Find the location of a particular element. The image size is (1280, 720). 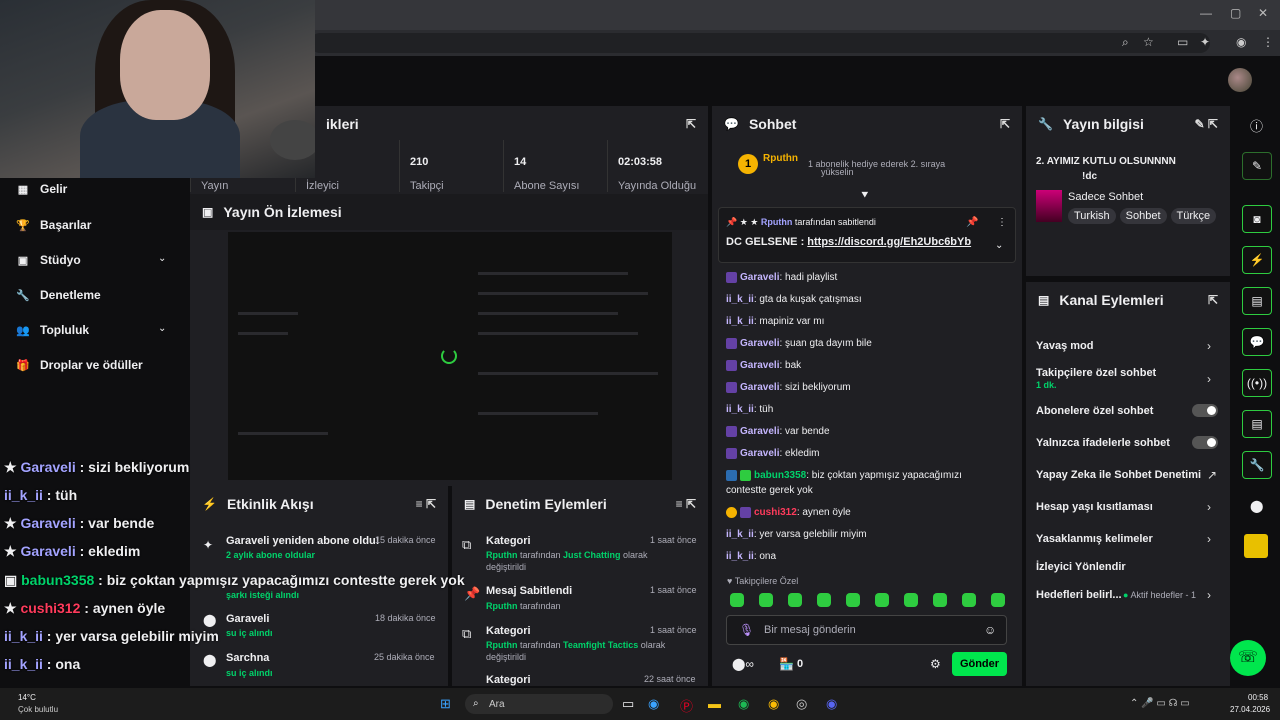

action-banned-words: Yasaklanmış kelimeler is located at coordinates (1094, 539).